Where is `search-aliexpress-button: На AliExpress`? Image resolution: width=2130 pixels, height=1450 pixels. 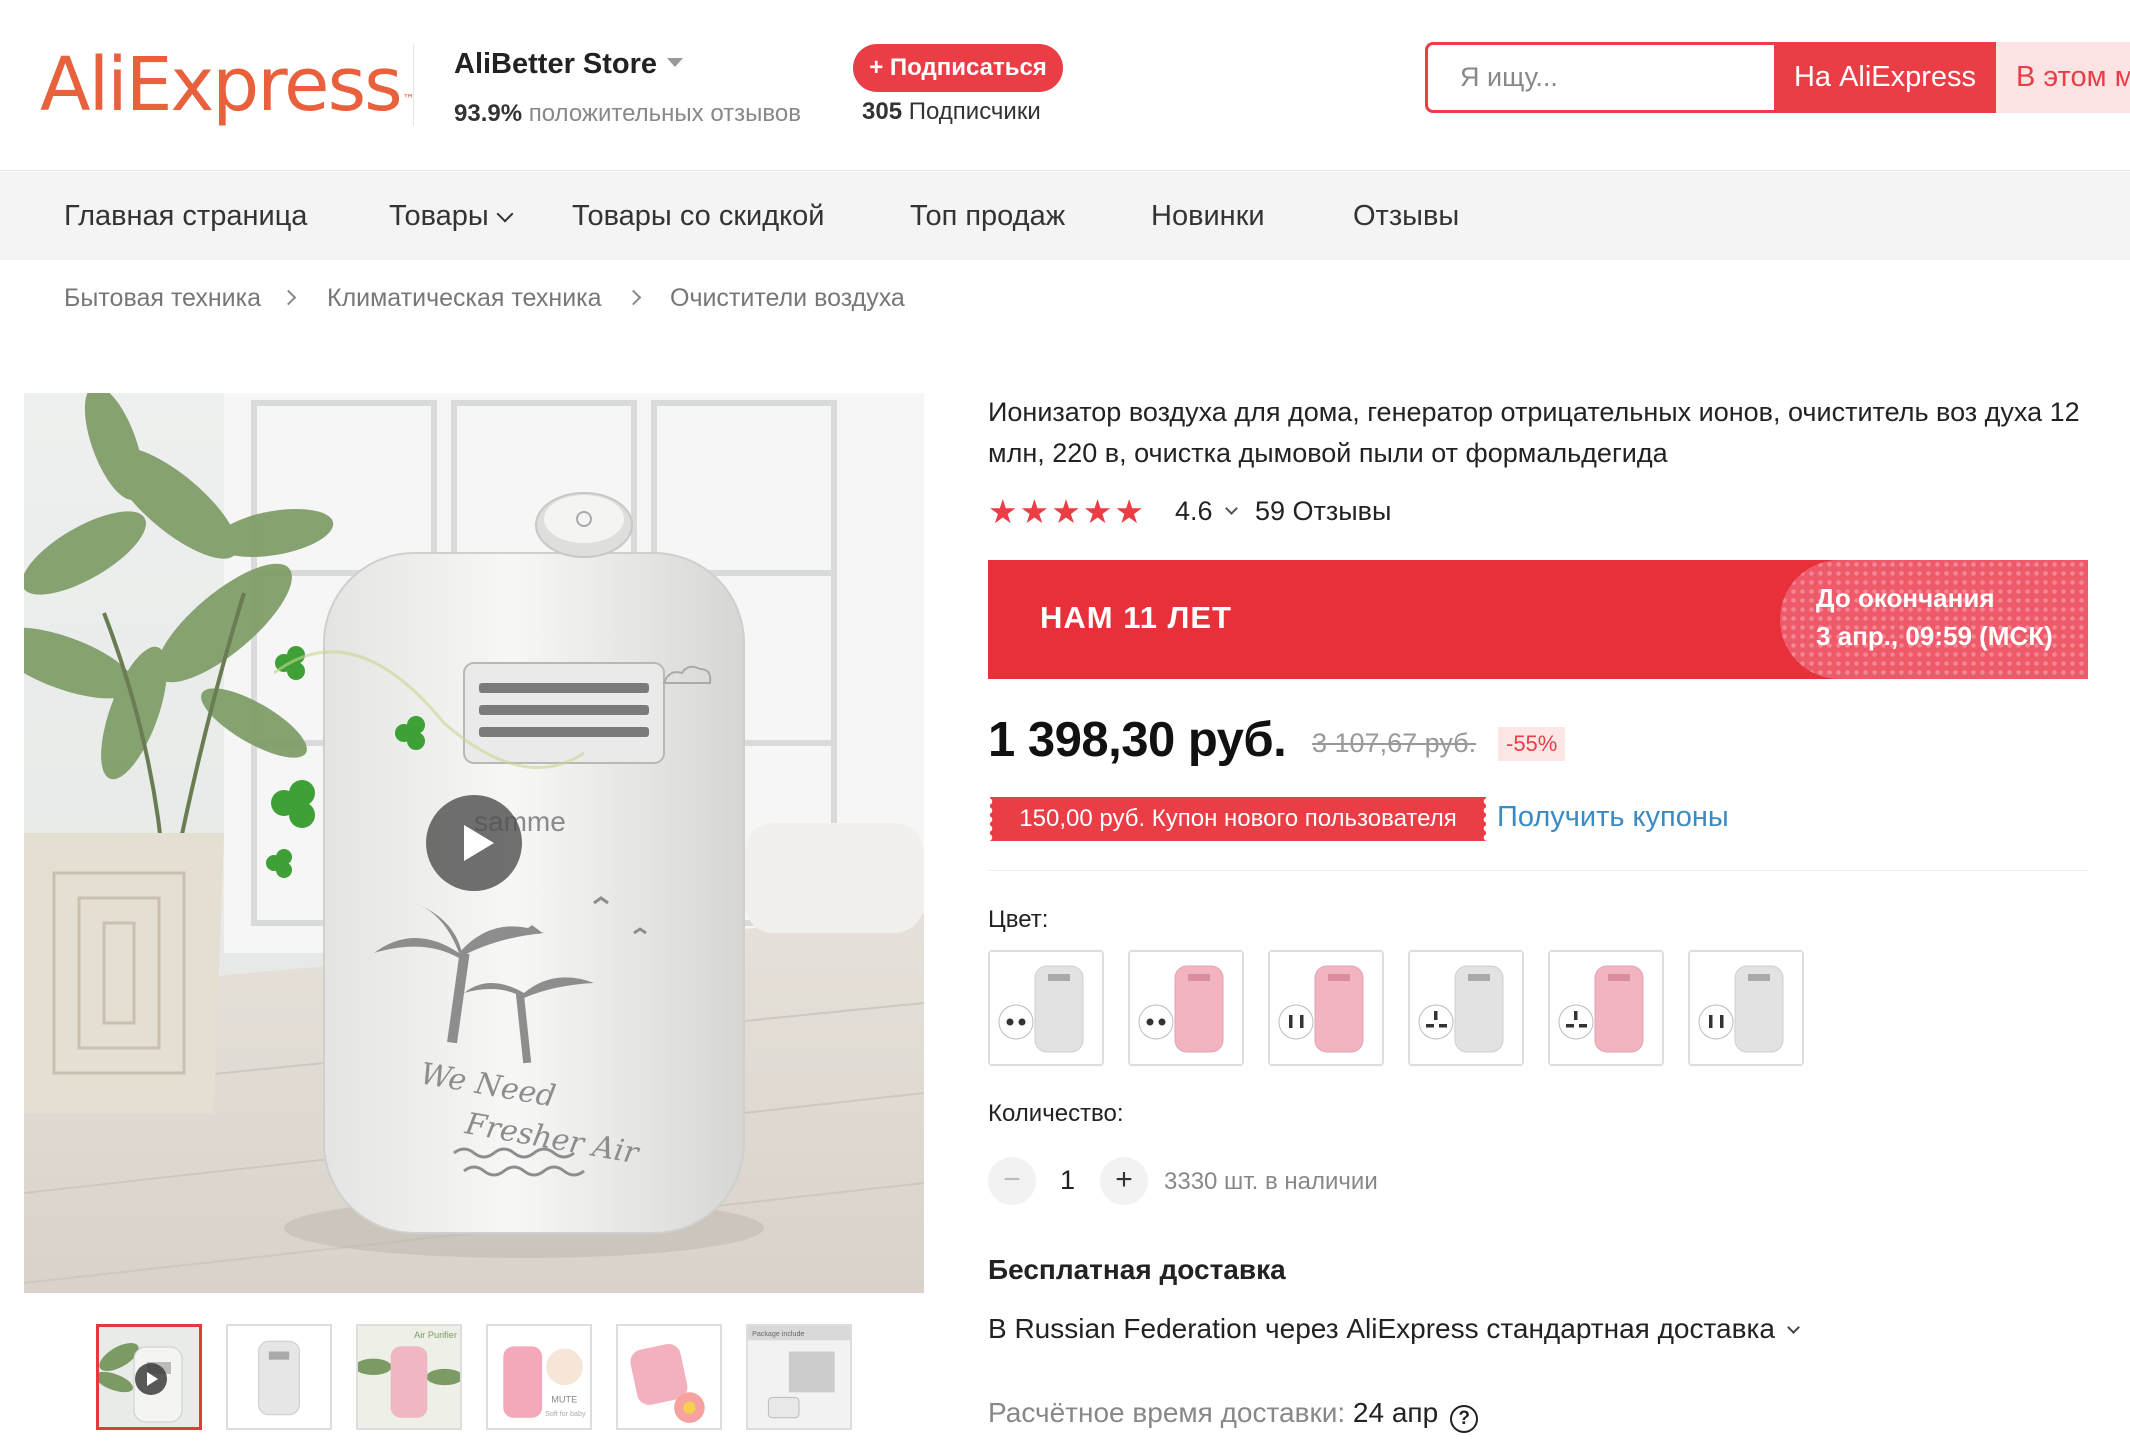 search-aliexpress-button: На AliExpress is located at coordinates (1885, 77).